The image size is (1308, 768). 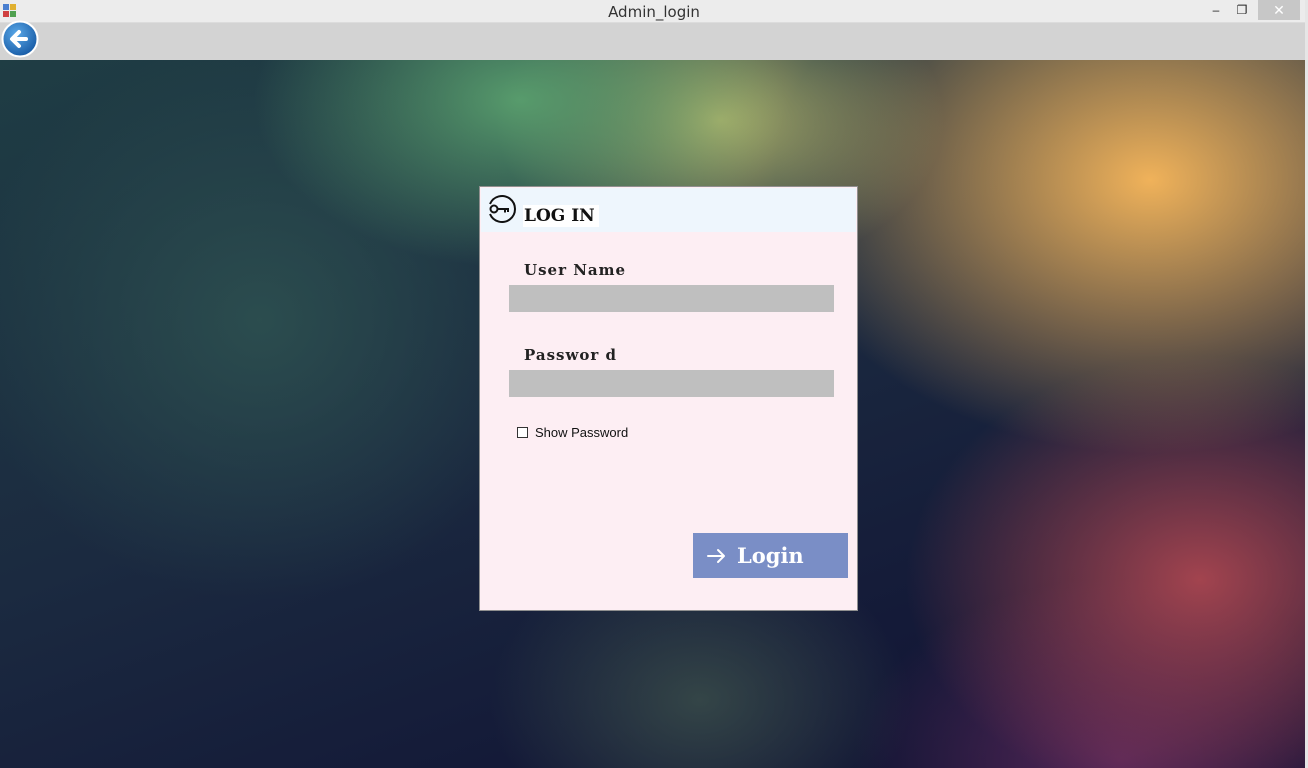 I want to click on checkbox-box, so click(x=522, y=432).